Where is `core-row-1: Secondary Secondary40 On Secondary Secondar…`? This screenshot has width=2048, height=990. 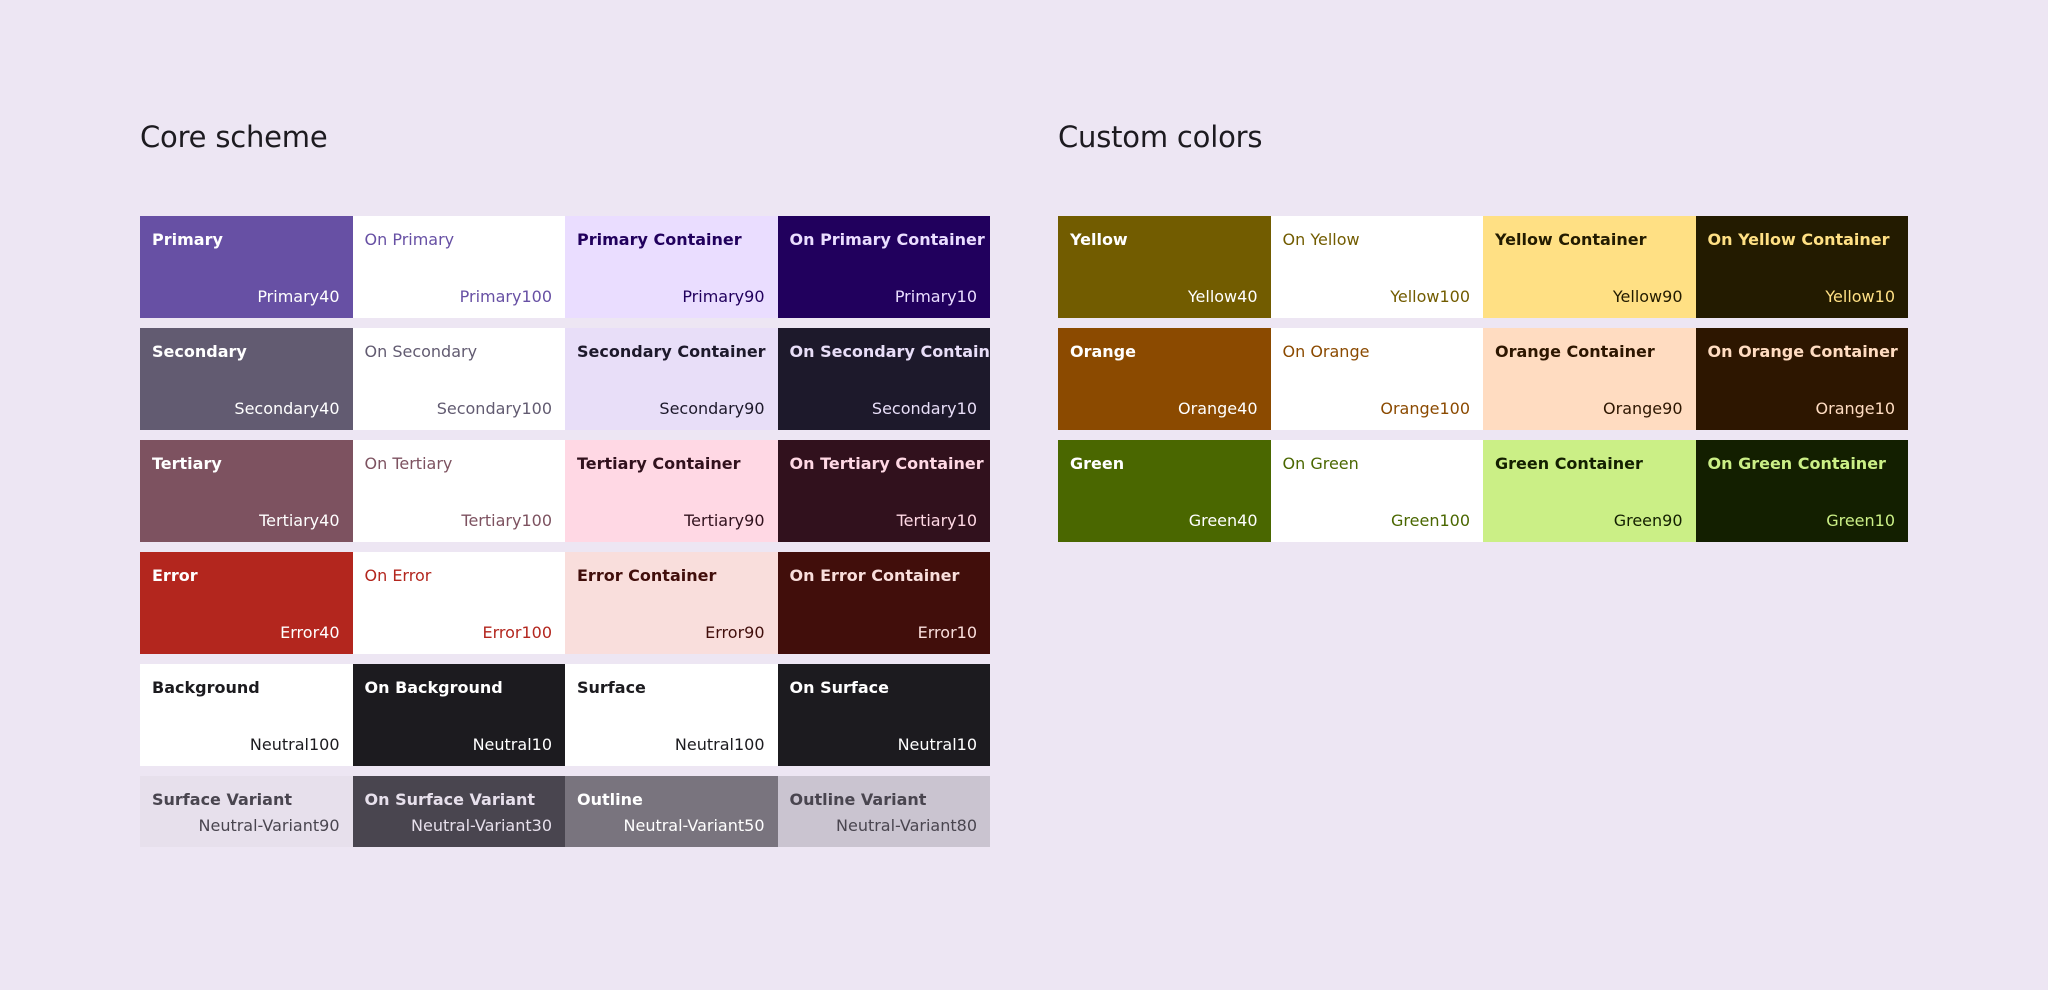 core-row-1: Secondary Secondary40 On Secondary Secondar… is located at coordinates (565, 379).